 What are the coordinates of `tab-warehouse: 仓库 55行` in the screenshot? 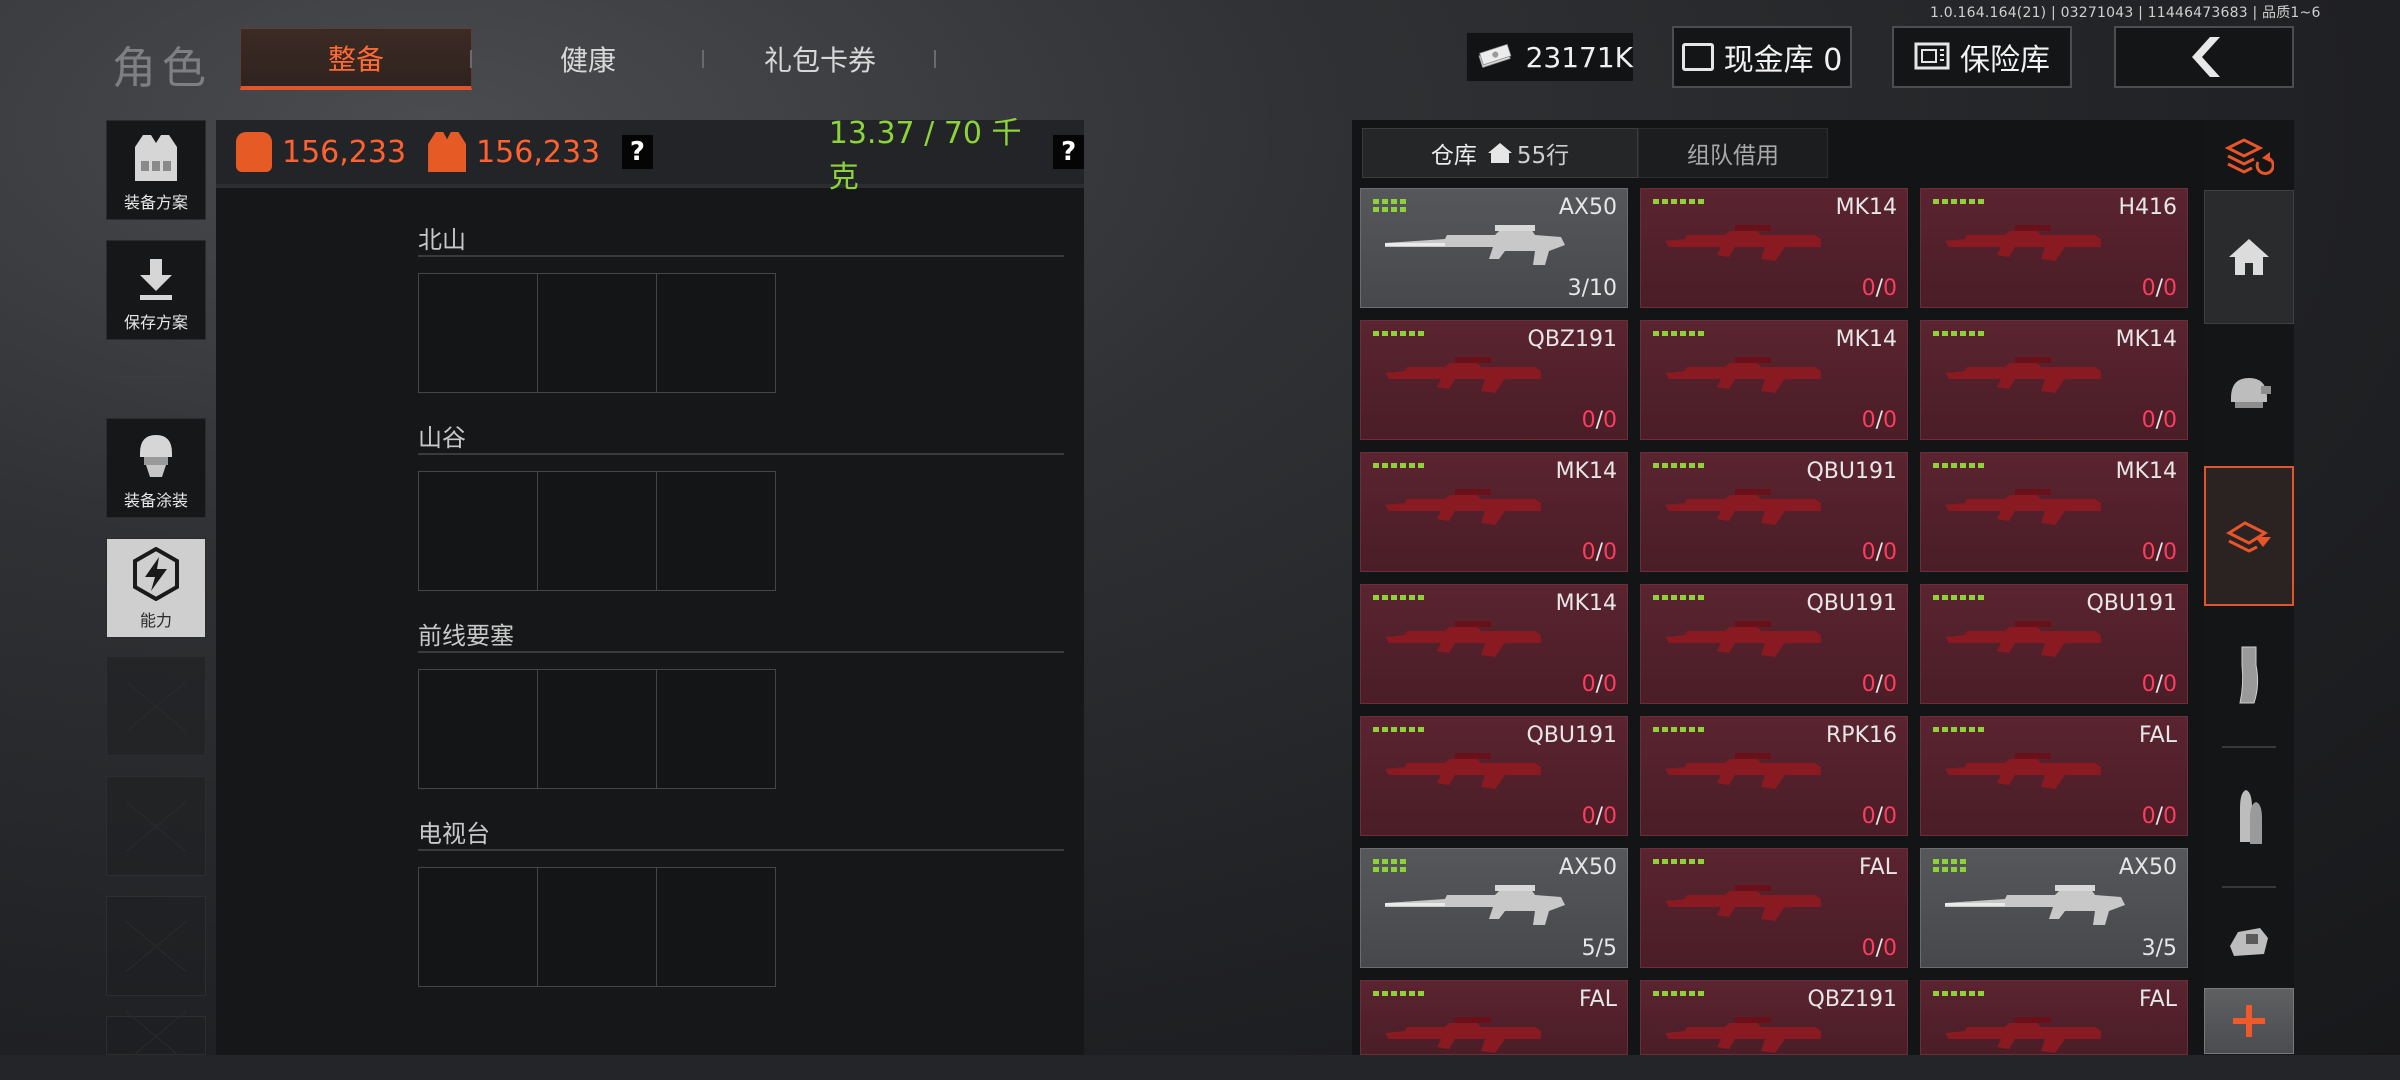 It's located at (1500, 153).